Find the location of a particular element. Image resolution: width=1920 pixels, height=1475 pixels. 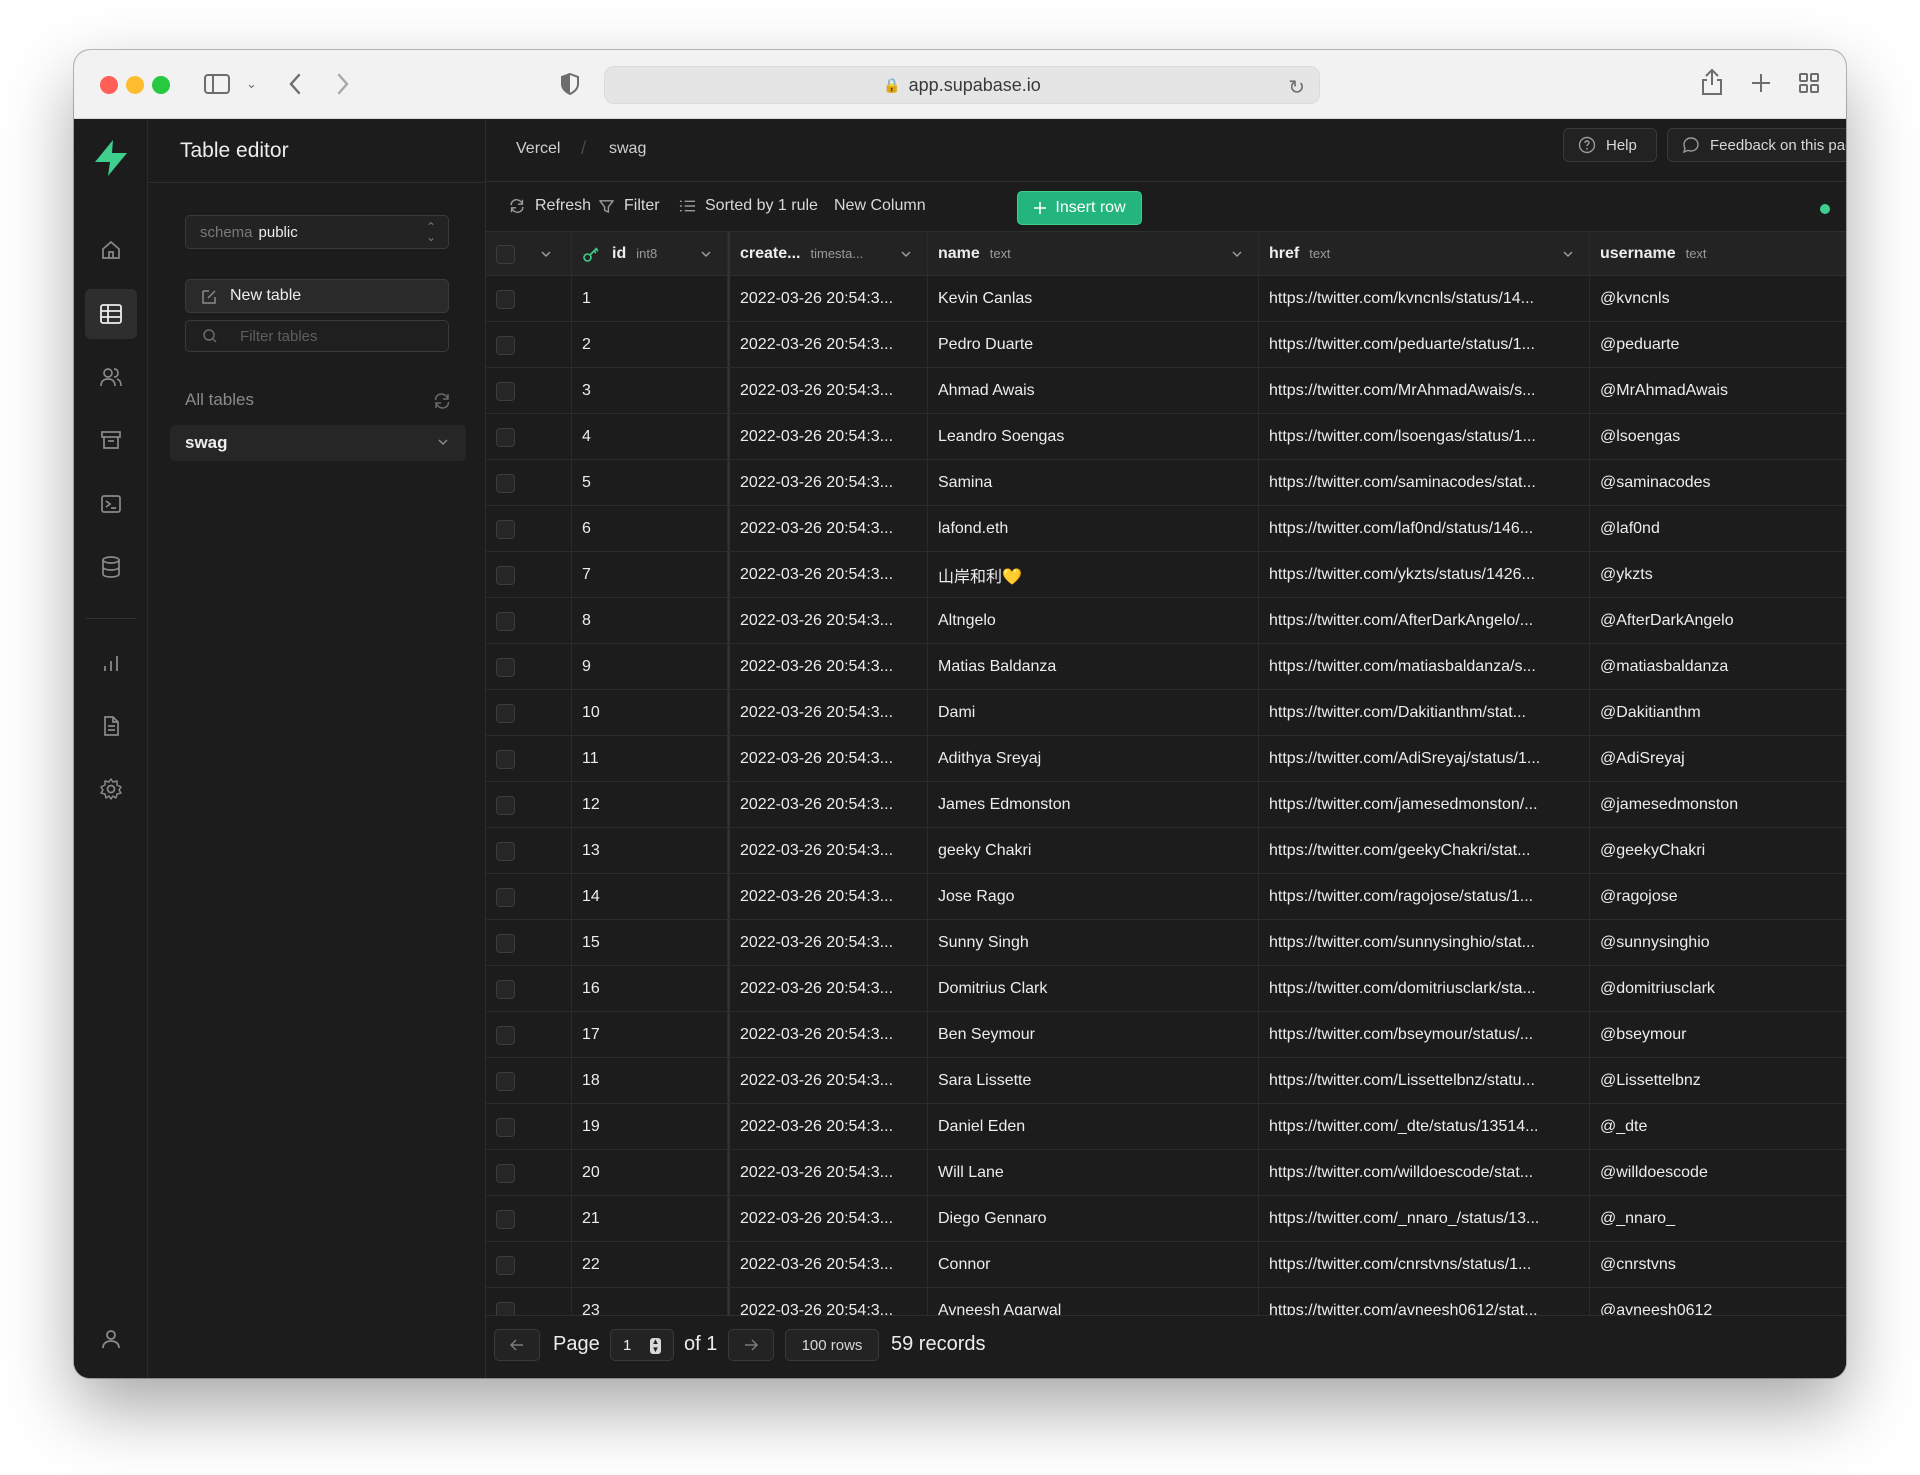

cell-id: 5 is located at coordinates (650, 482).